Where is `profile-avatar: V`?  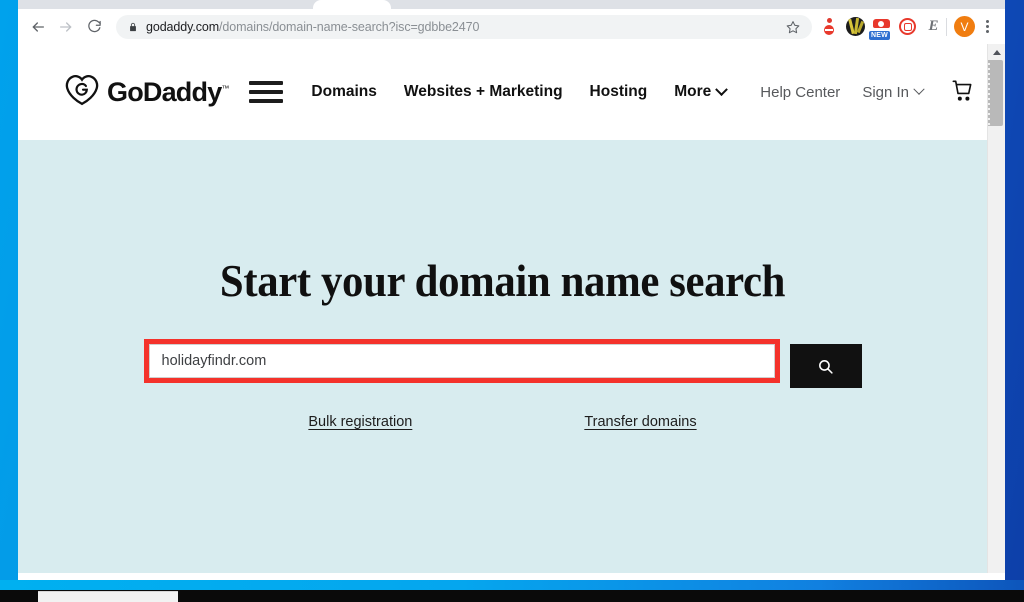 profile-avatar: V is located at coordinates (964, 26).